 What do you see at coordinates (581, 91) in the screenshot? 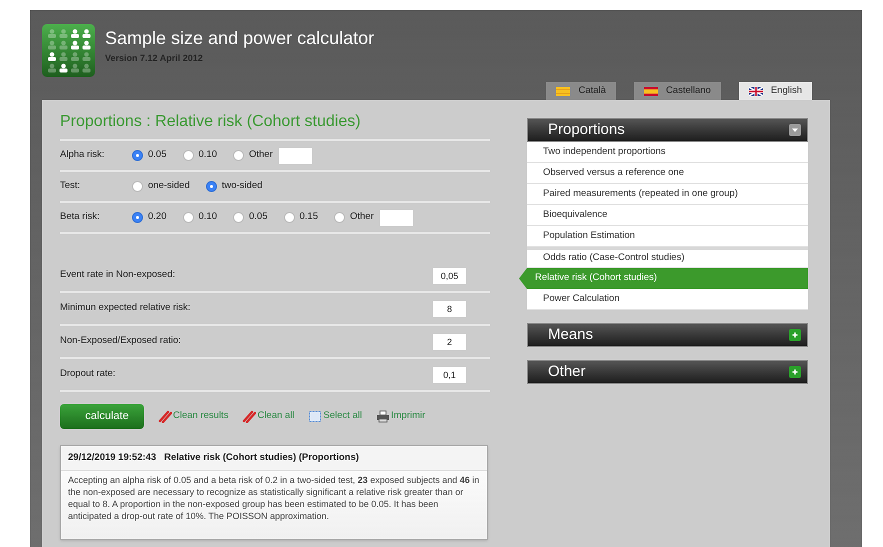
I see `language-tab: Català` at bounding box center [581, 91].